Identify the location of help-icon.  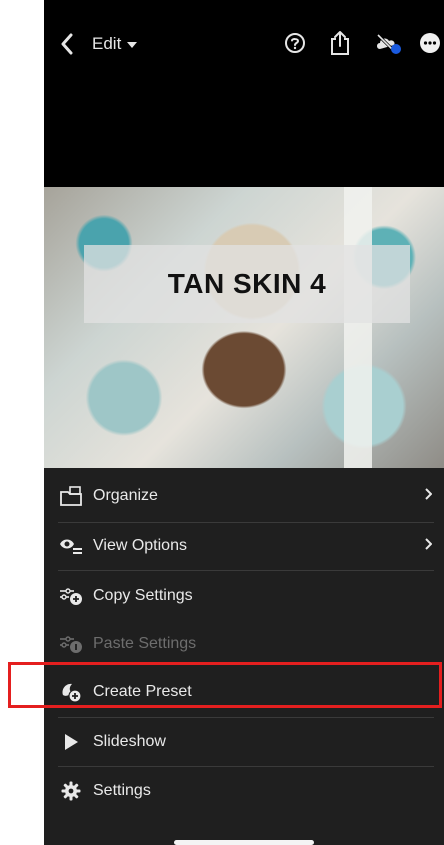
(295, 43).